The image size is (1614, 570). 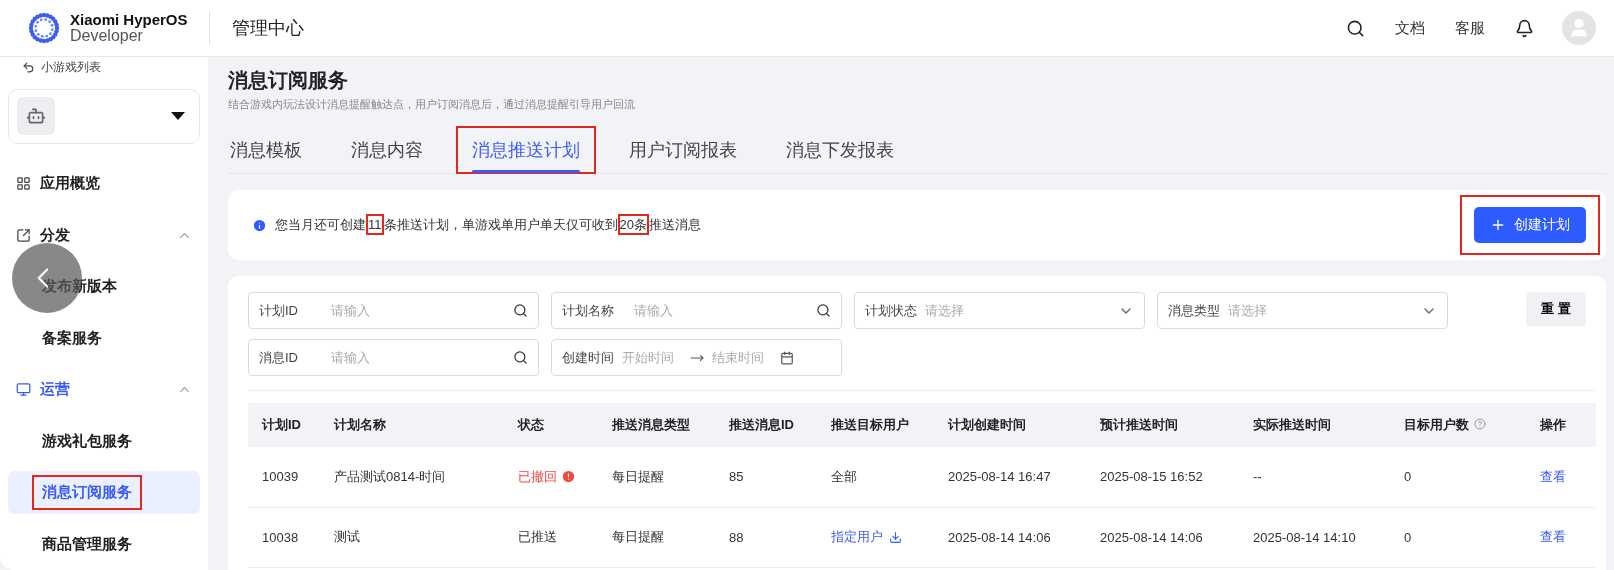 I want to click on date-range-field: 创建时间 开始时间 结束时间, so click(x=696, y=357).